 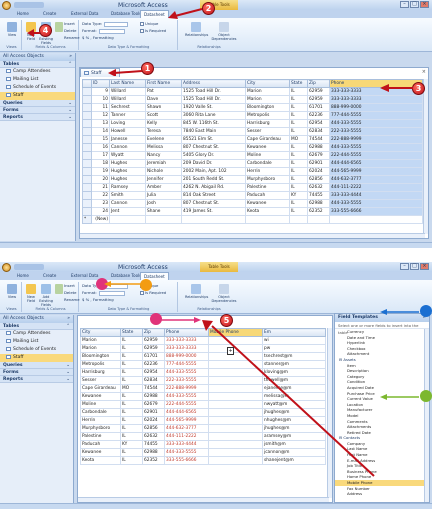 What do you see at coordinates (376, 195) in the screenshot?
I see `table-cell: 333-333-4444` at bounding box center [376, 195].